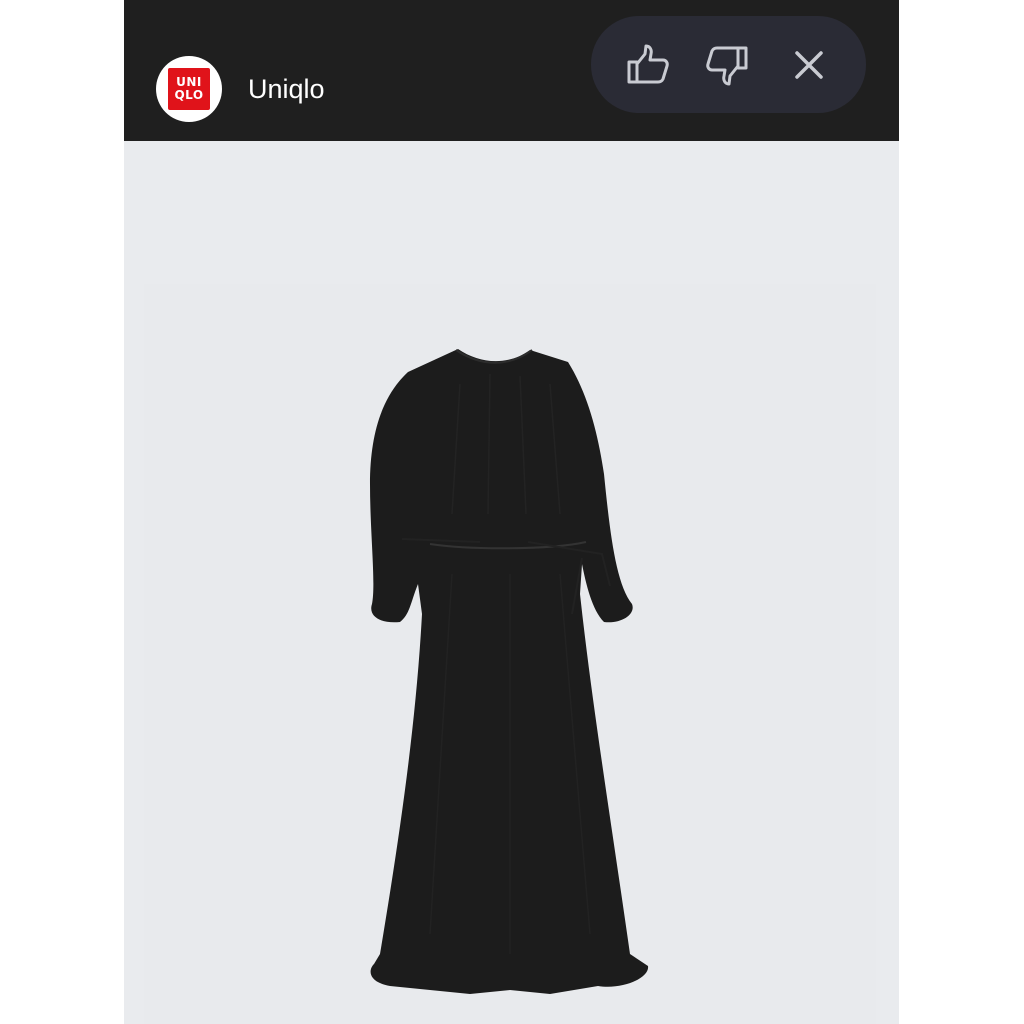 This screenshot has width=1024, height=1024. I want to click on ad-header: UNI QLO Uniqlo, so click(511, 70).